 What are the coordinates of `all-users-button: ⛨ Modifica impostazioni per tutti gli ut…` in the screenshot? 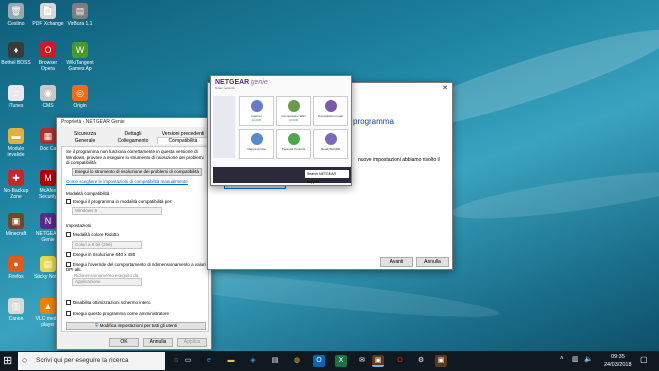 It's located at (136, 326).